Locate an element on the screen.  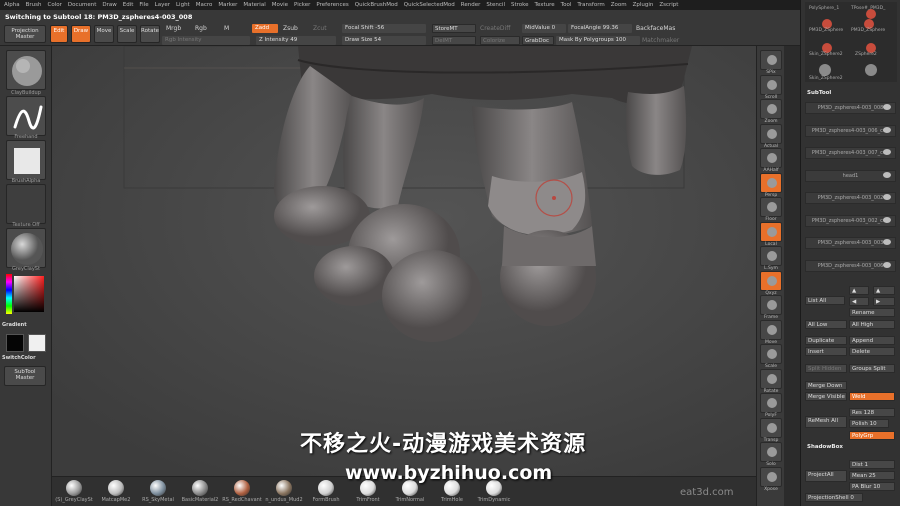
del-mt-button: DelMT is located at coordinates (454, 40).